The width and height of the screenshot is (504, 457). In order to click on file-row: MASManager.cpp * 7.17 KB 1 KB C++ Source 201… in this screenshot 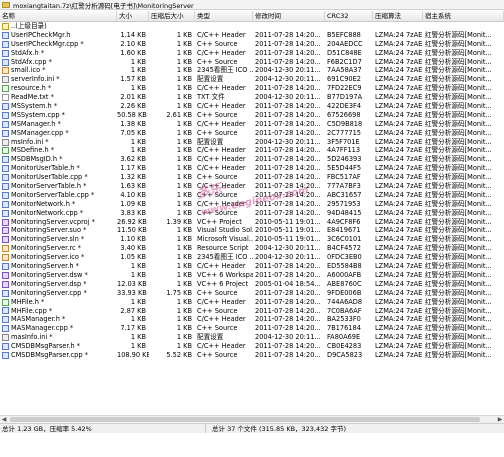, I will do `click(252, 328)`.